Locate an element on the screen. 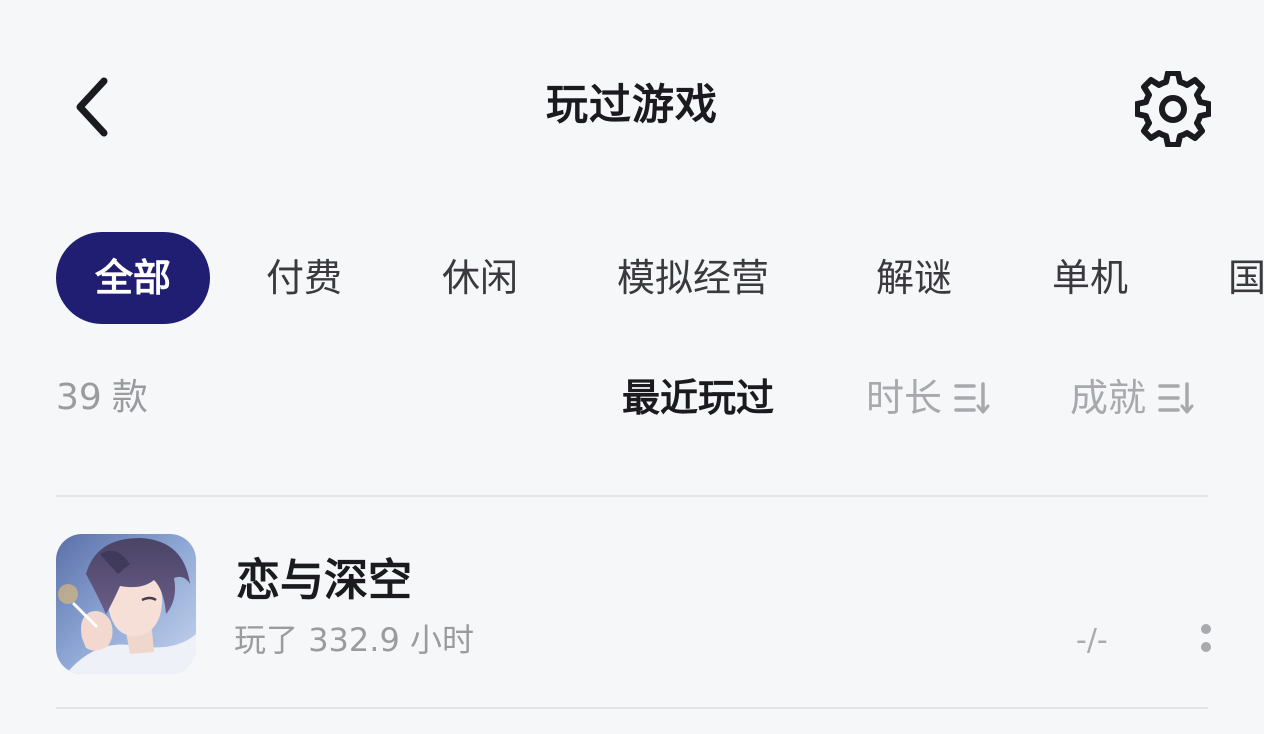 The width and height of the screenshot is (1264, 734). game-cover-image is located at coordinates (126, 604).